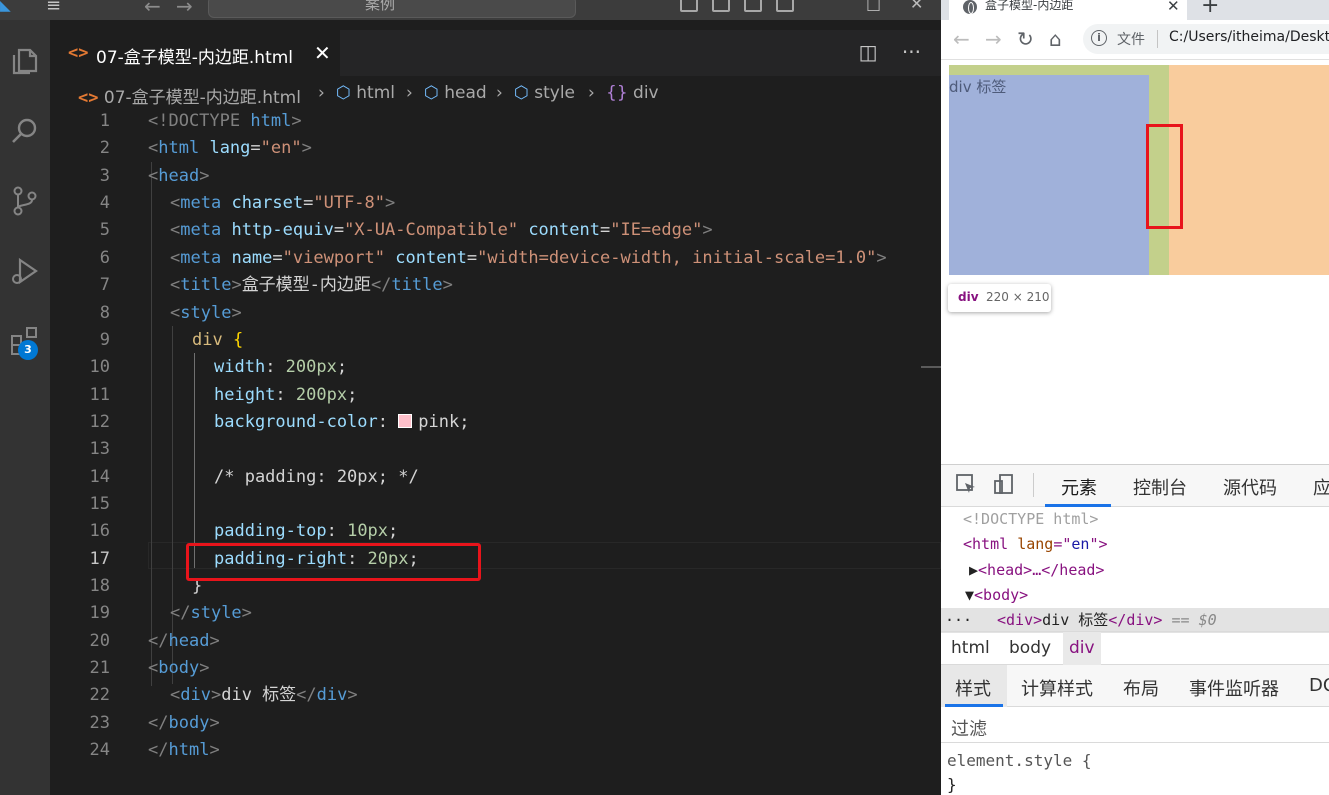 The height and width of the screenshot is (795, 1329). What do you see at coordinates (1049, 175) in the screenshot?
I see `div-content-area` at bounding box center [1049, 175].